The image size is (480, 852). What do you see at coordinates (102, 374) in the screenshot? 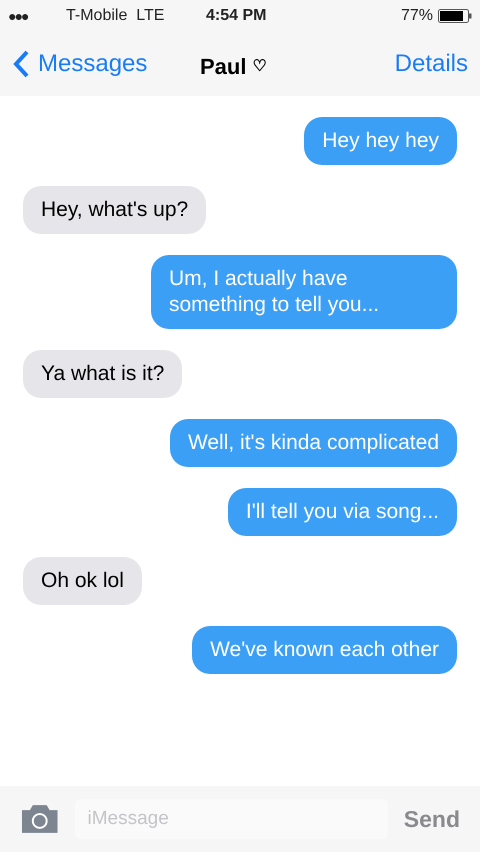
I see `received-message-bubble: Ya what is it?` at bounding box center [102, 374].